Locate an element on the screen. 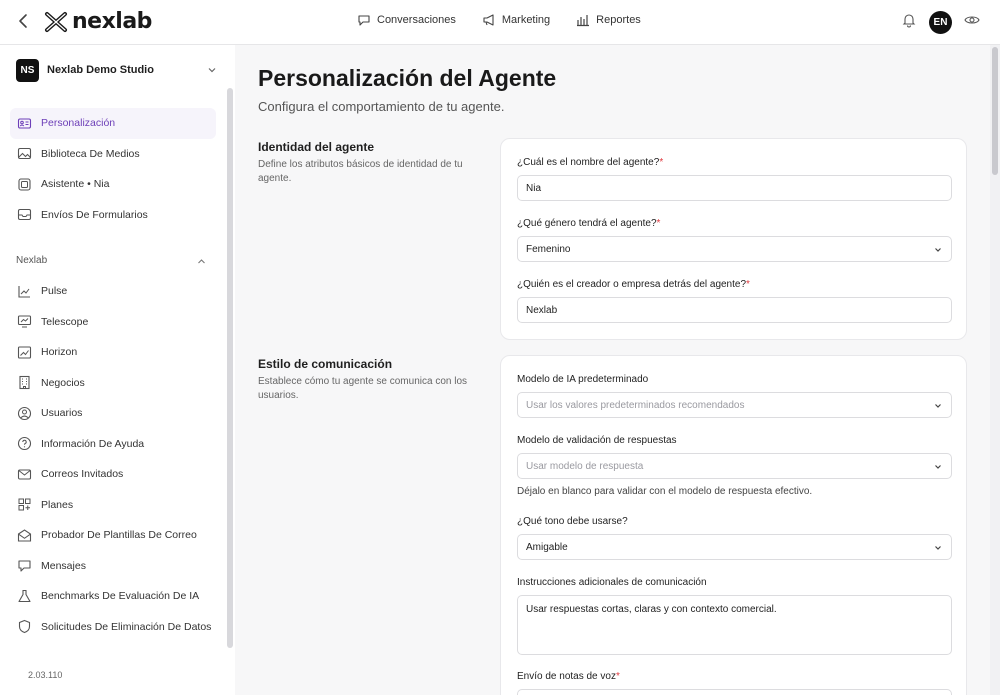 The height and width of the screenshot is (695, 1000). shield-icon is located at coordinates (24, 627).